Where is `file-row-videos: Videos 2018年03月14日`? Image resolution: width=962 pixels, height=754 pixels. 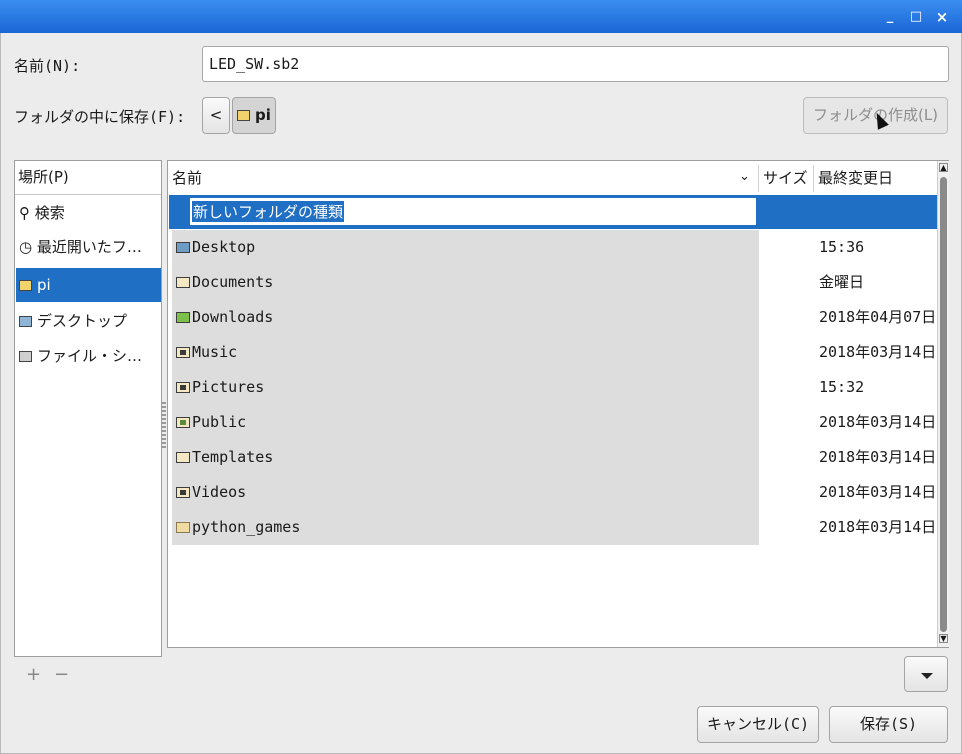 file-row-videos: Videos 2018年03月14日 is located at coordinates (553, 492).